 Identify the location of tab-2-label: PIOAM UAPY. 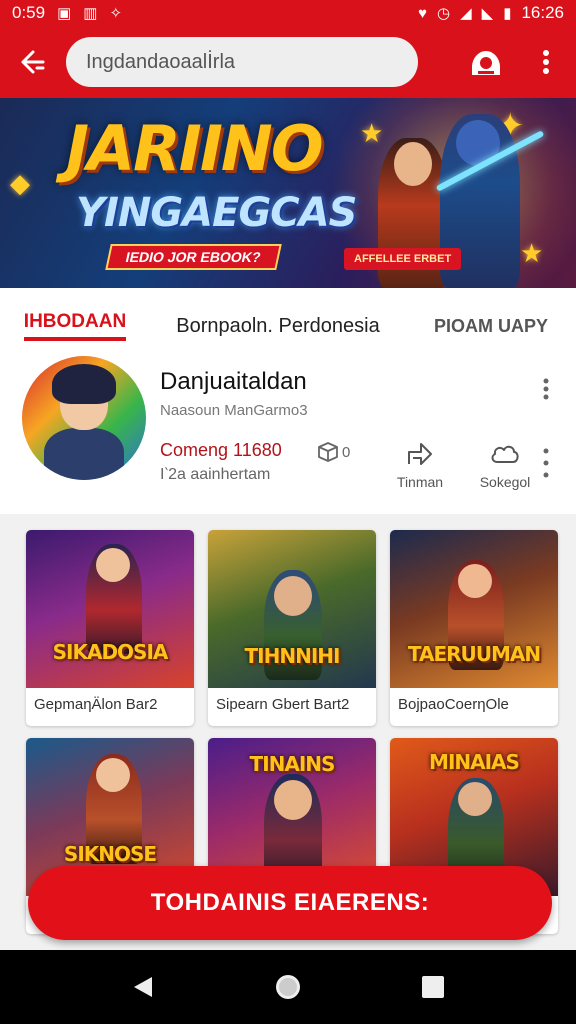
(490, 325).